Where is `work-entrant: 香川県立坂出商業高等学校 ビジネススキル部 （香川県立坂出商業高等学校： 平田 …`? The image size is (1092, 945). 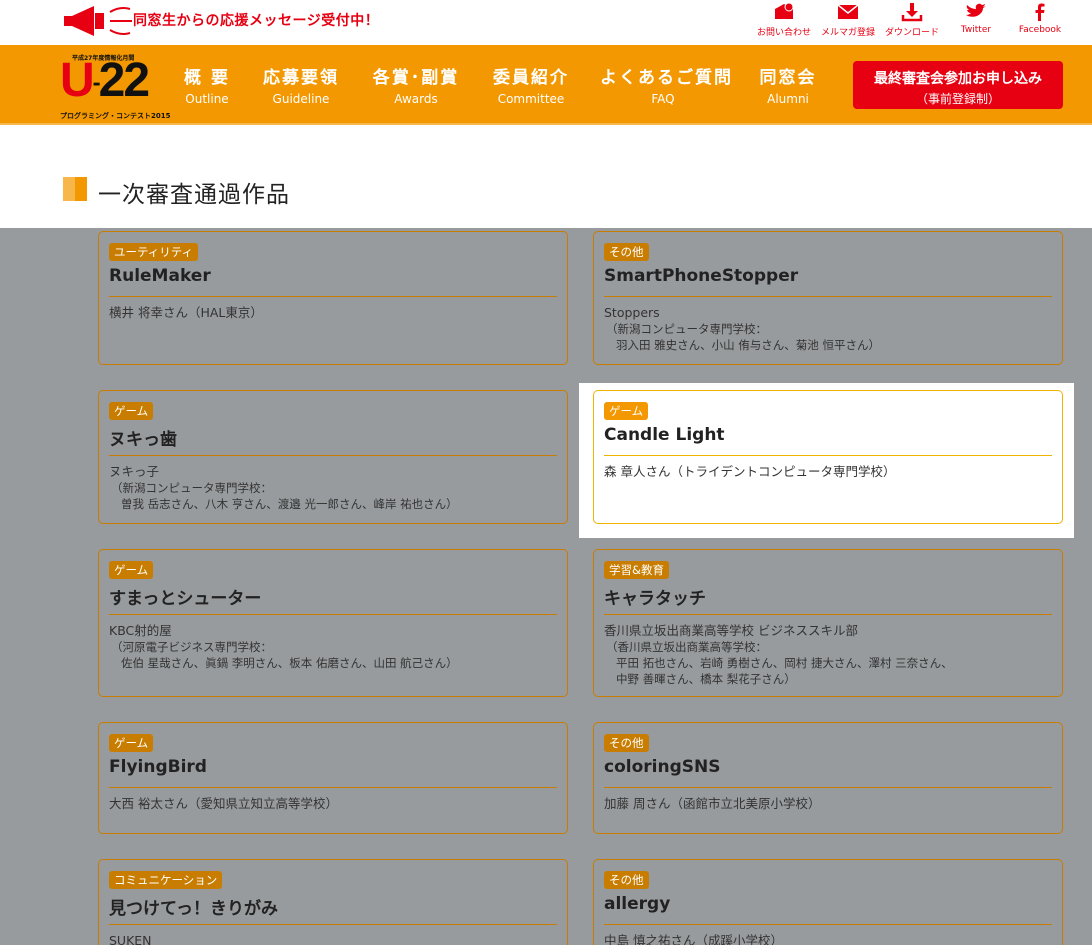 work-entrant: 香川県立坂出商業高等学校 ビジネススキル部 （香川県立坂出商業高等学校： 平田 … is located at coordinates (778, 655).